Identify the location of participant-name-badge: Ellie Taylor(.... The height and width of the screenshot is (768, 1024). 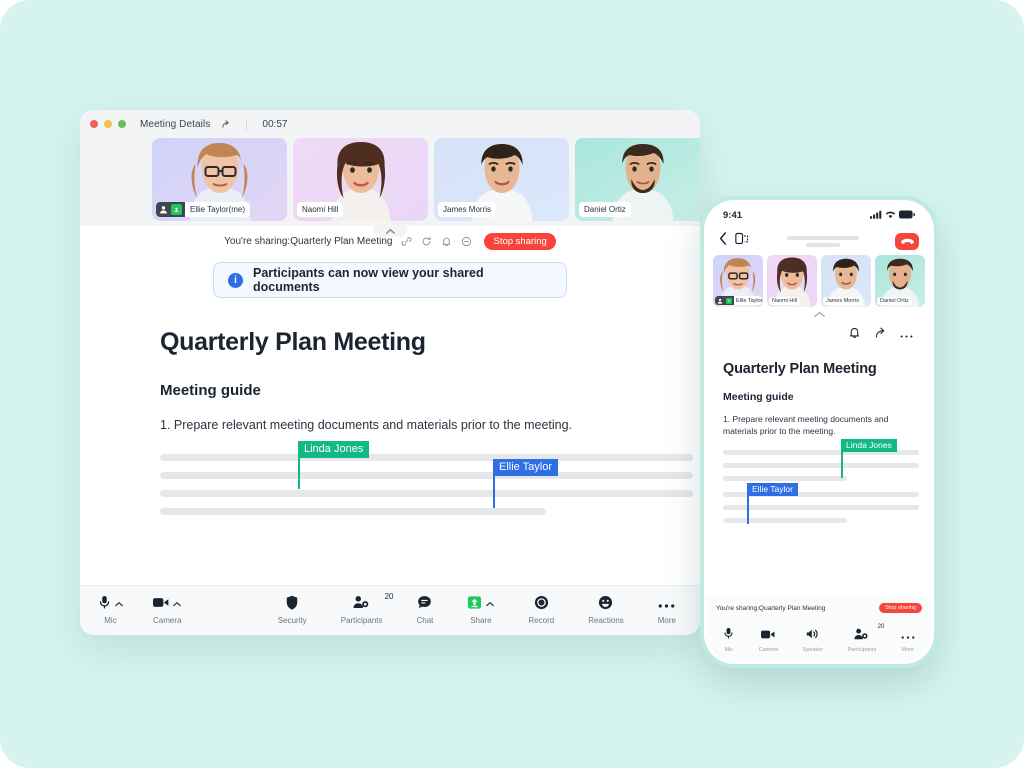
(738, 300).